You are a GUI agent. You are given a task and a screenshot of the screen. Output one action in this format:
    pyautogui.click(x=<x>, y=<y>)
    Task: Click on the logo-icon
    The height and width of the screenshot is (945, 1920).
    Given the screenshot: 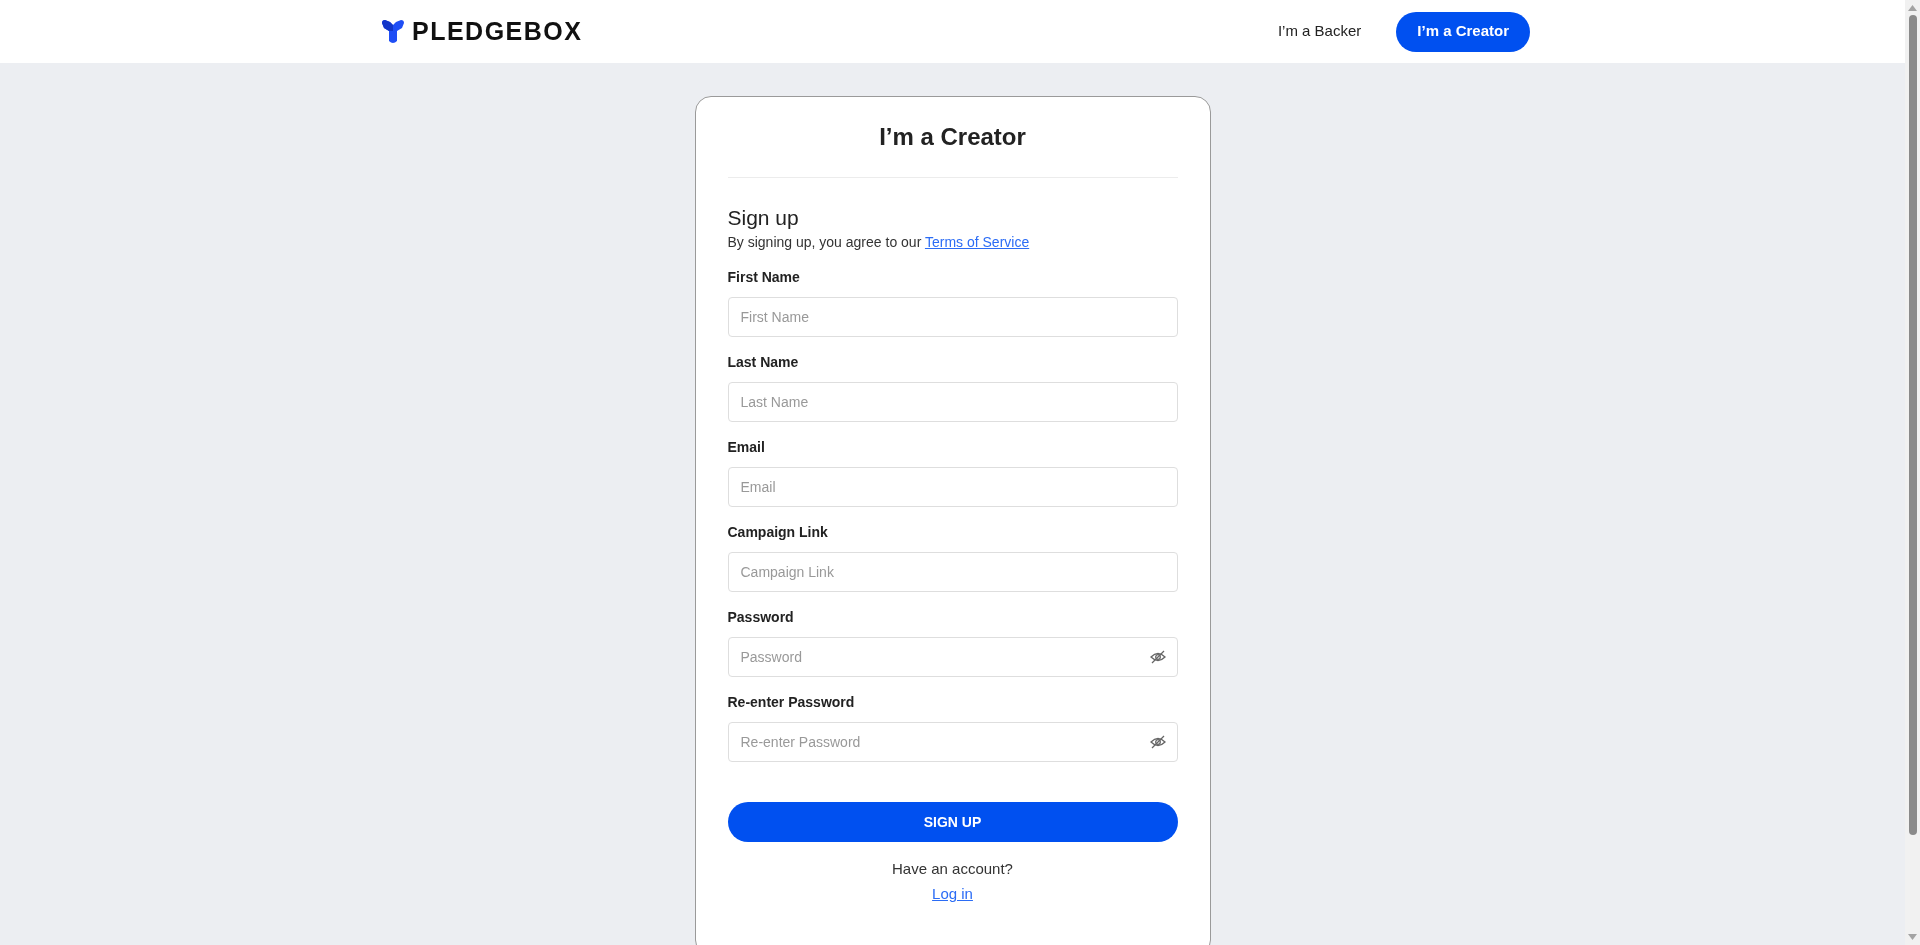 What is the action you would take?
    pyautogui.click(x=393, y=31)
    